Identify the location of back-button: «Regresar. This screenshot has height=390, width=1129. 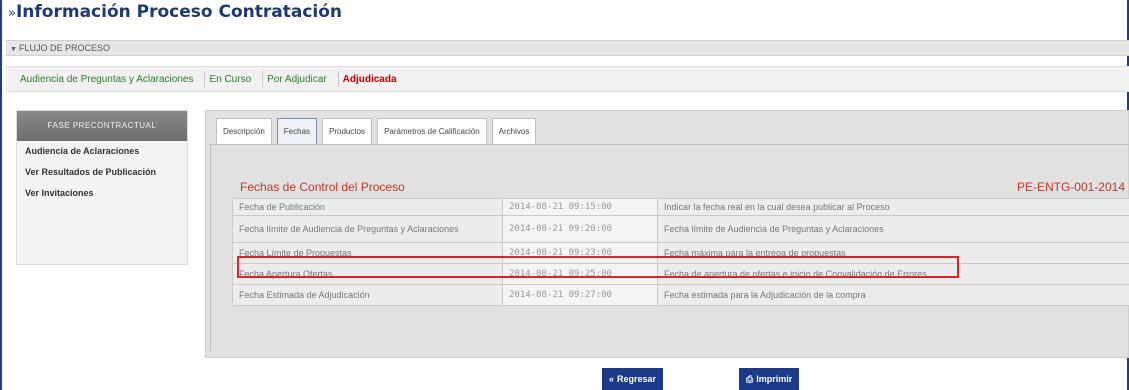
(633, 379).